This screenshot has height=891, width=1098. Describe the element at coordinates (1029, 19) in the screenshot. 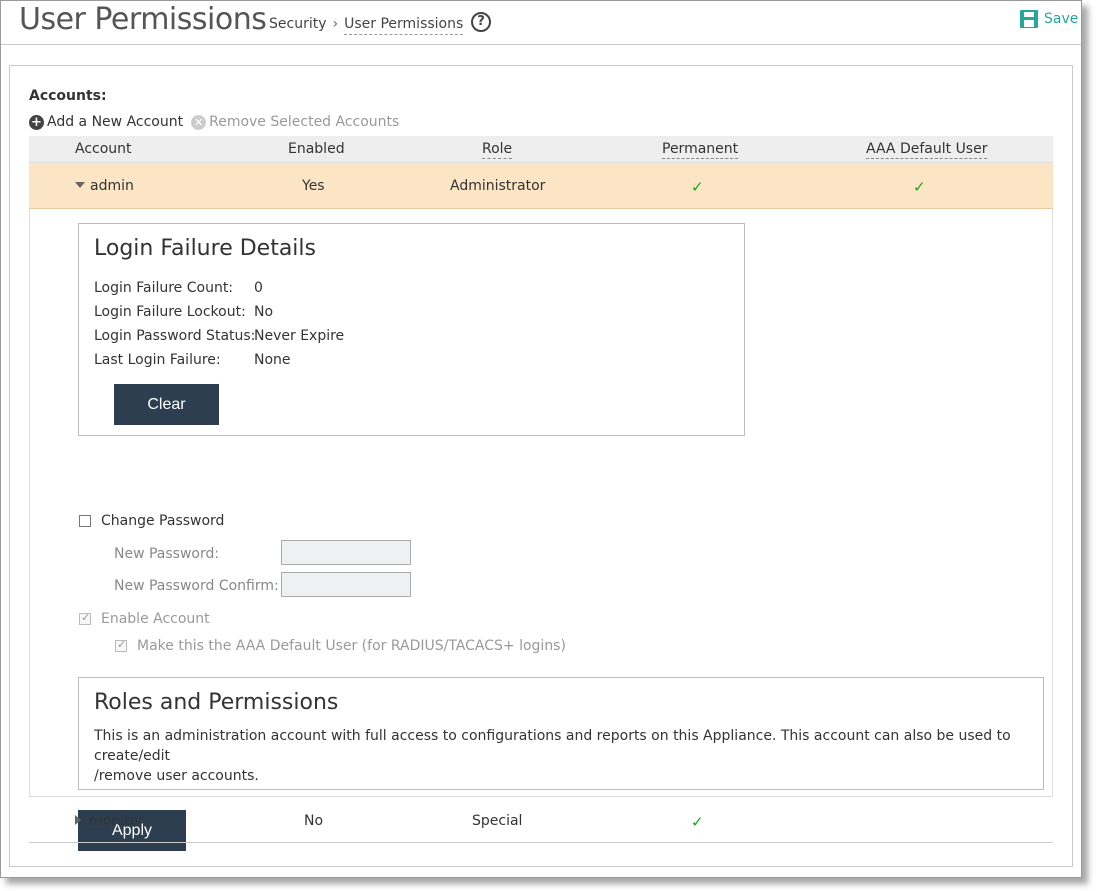

I see `floppy-disk-icon` at that location.